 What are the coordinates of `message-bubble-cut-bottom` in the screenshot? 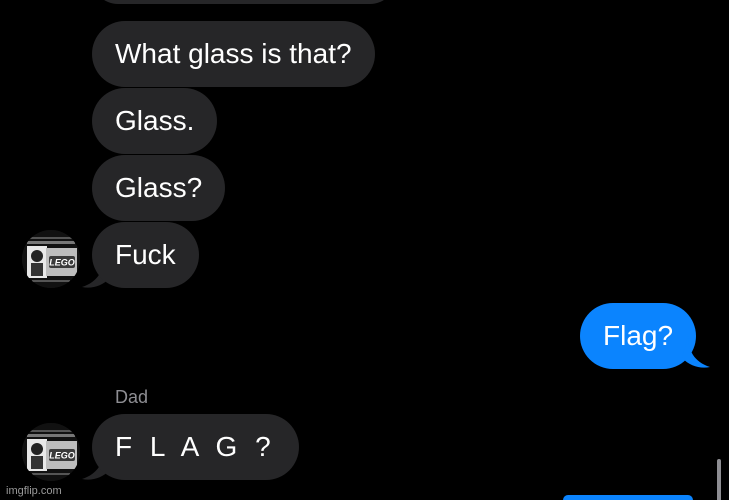 It's located at (628, 497).